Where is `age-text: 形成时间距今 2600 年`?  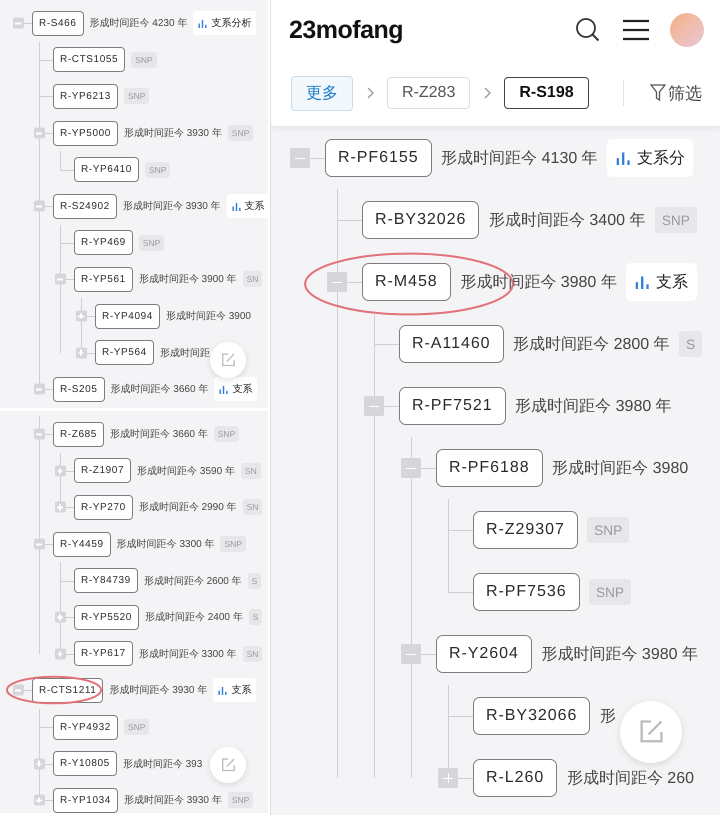 age-text: 形成时间距今 2600 年 is located at coordinates (193, 581).